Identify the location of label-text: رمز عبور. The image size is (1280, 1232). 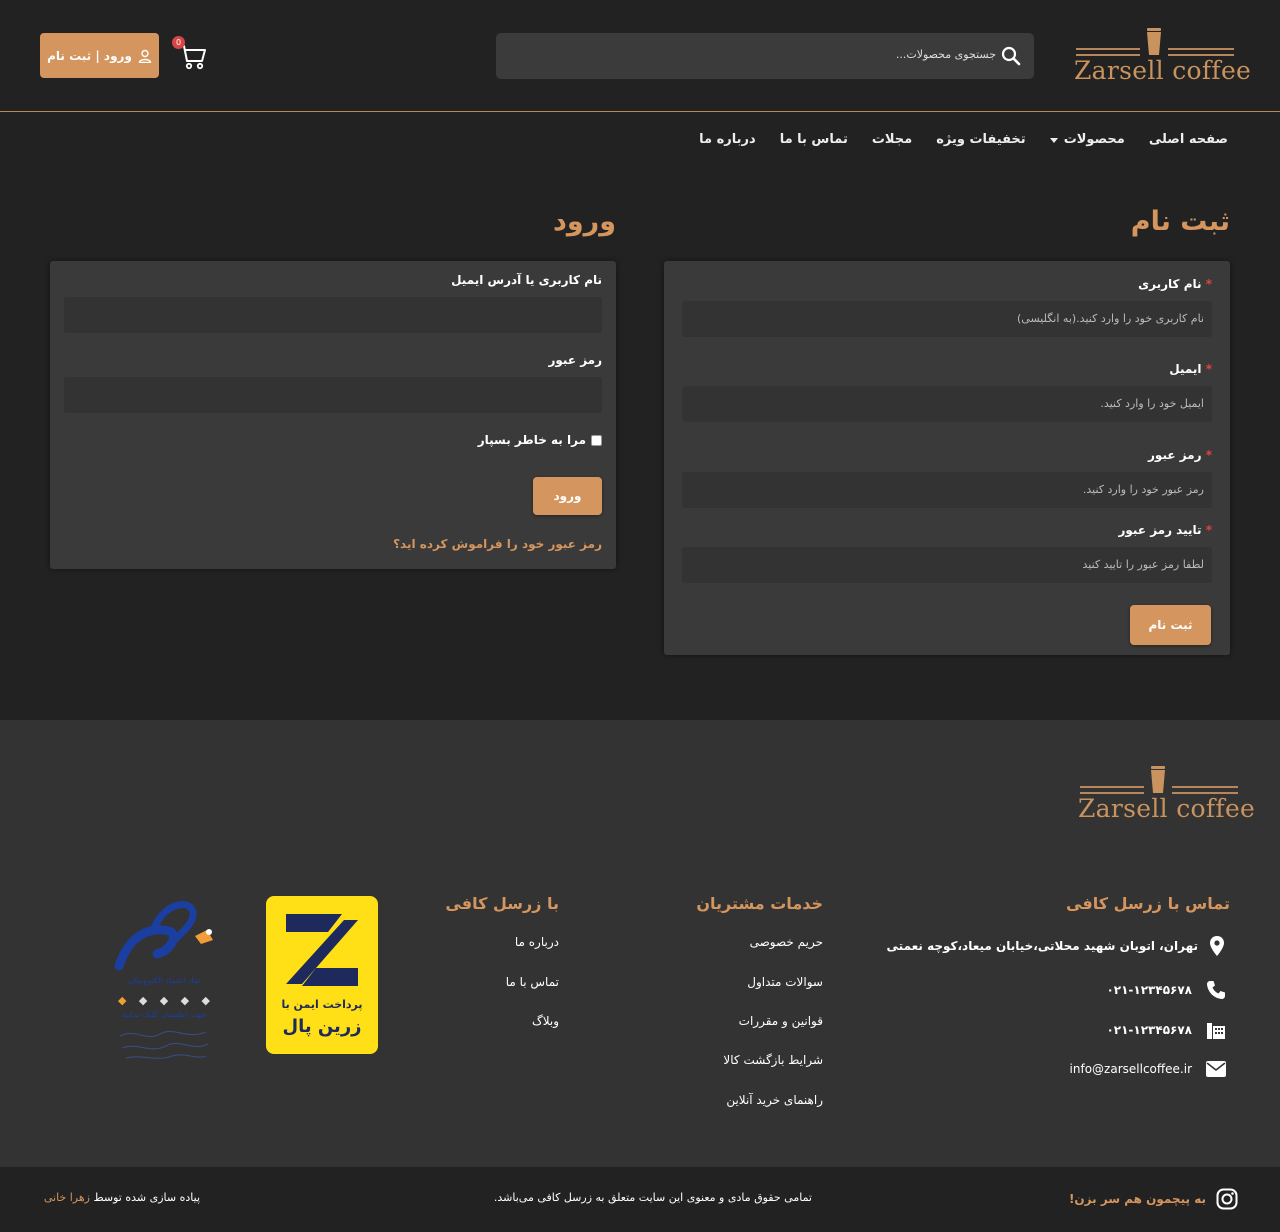
(1175, 455).